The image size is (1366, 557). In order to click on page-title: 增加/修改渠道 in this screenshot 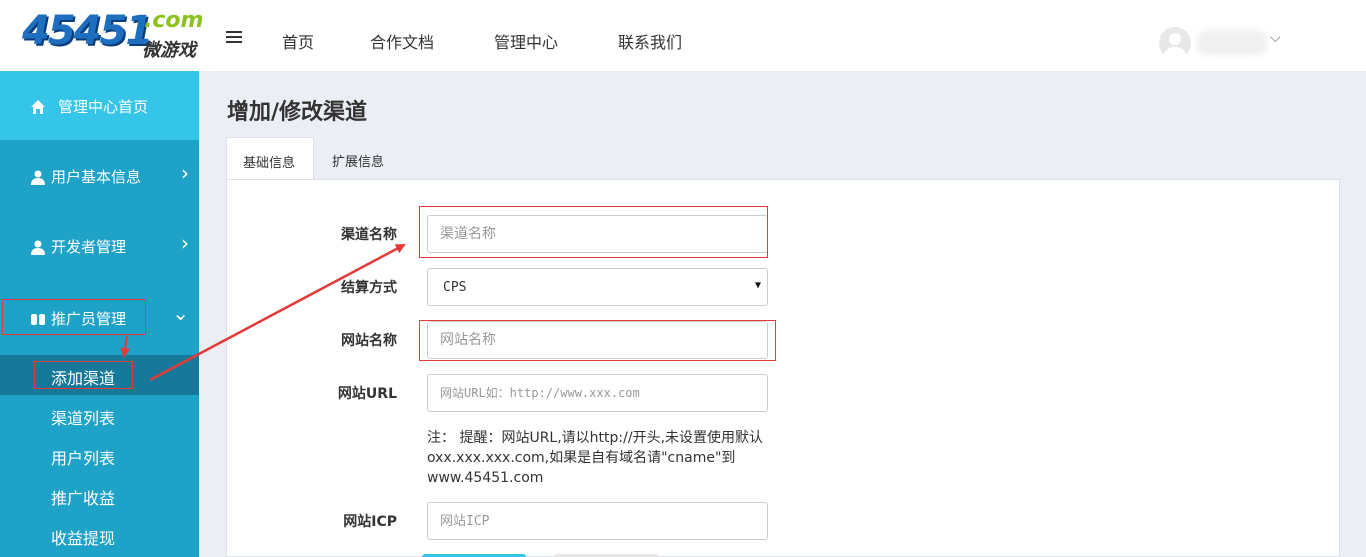, I will do `click(297, 112)`.